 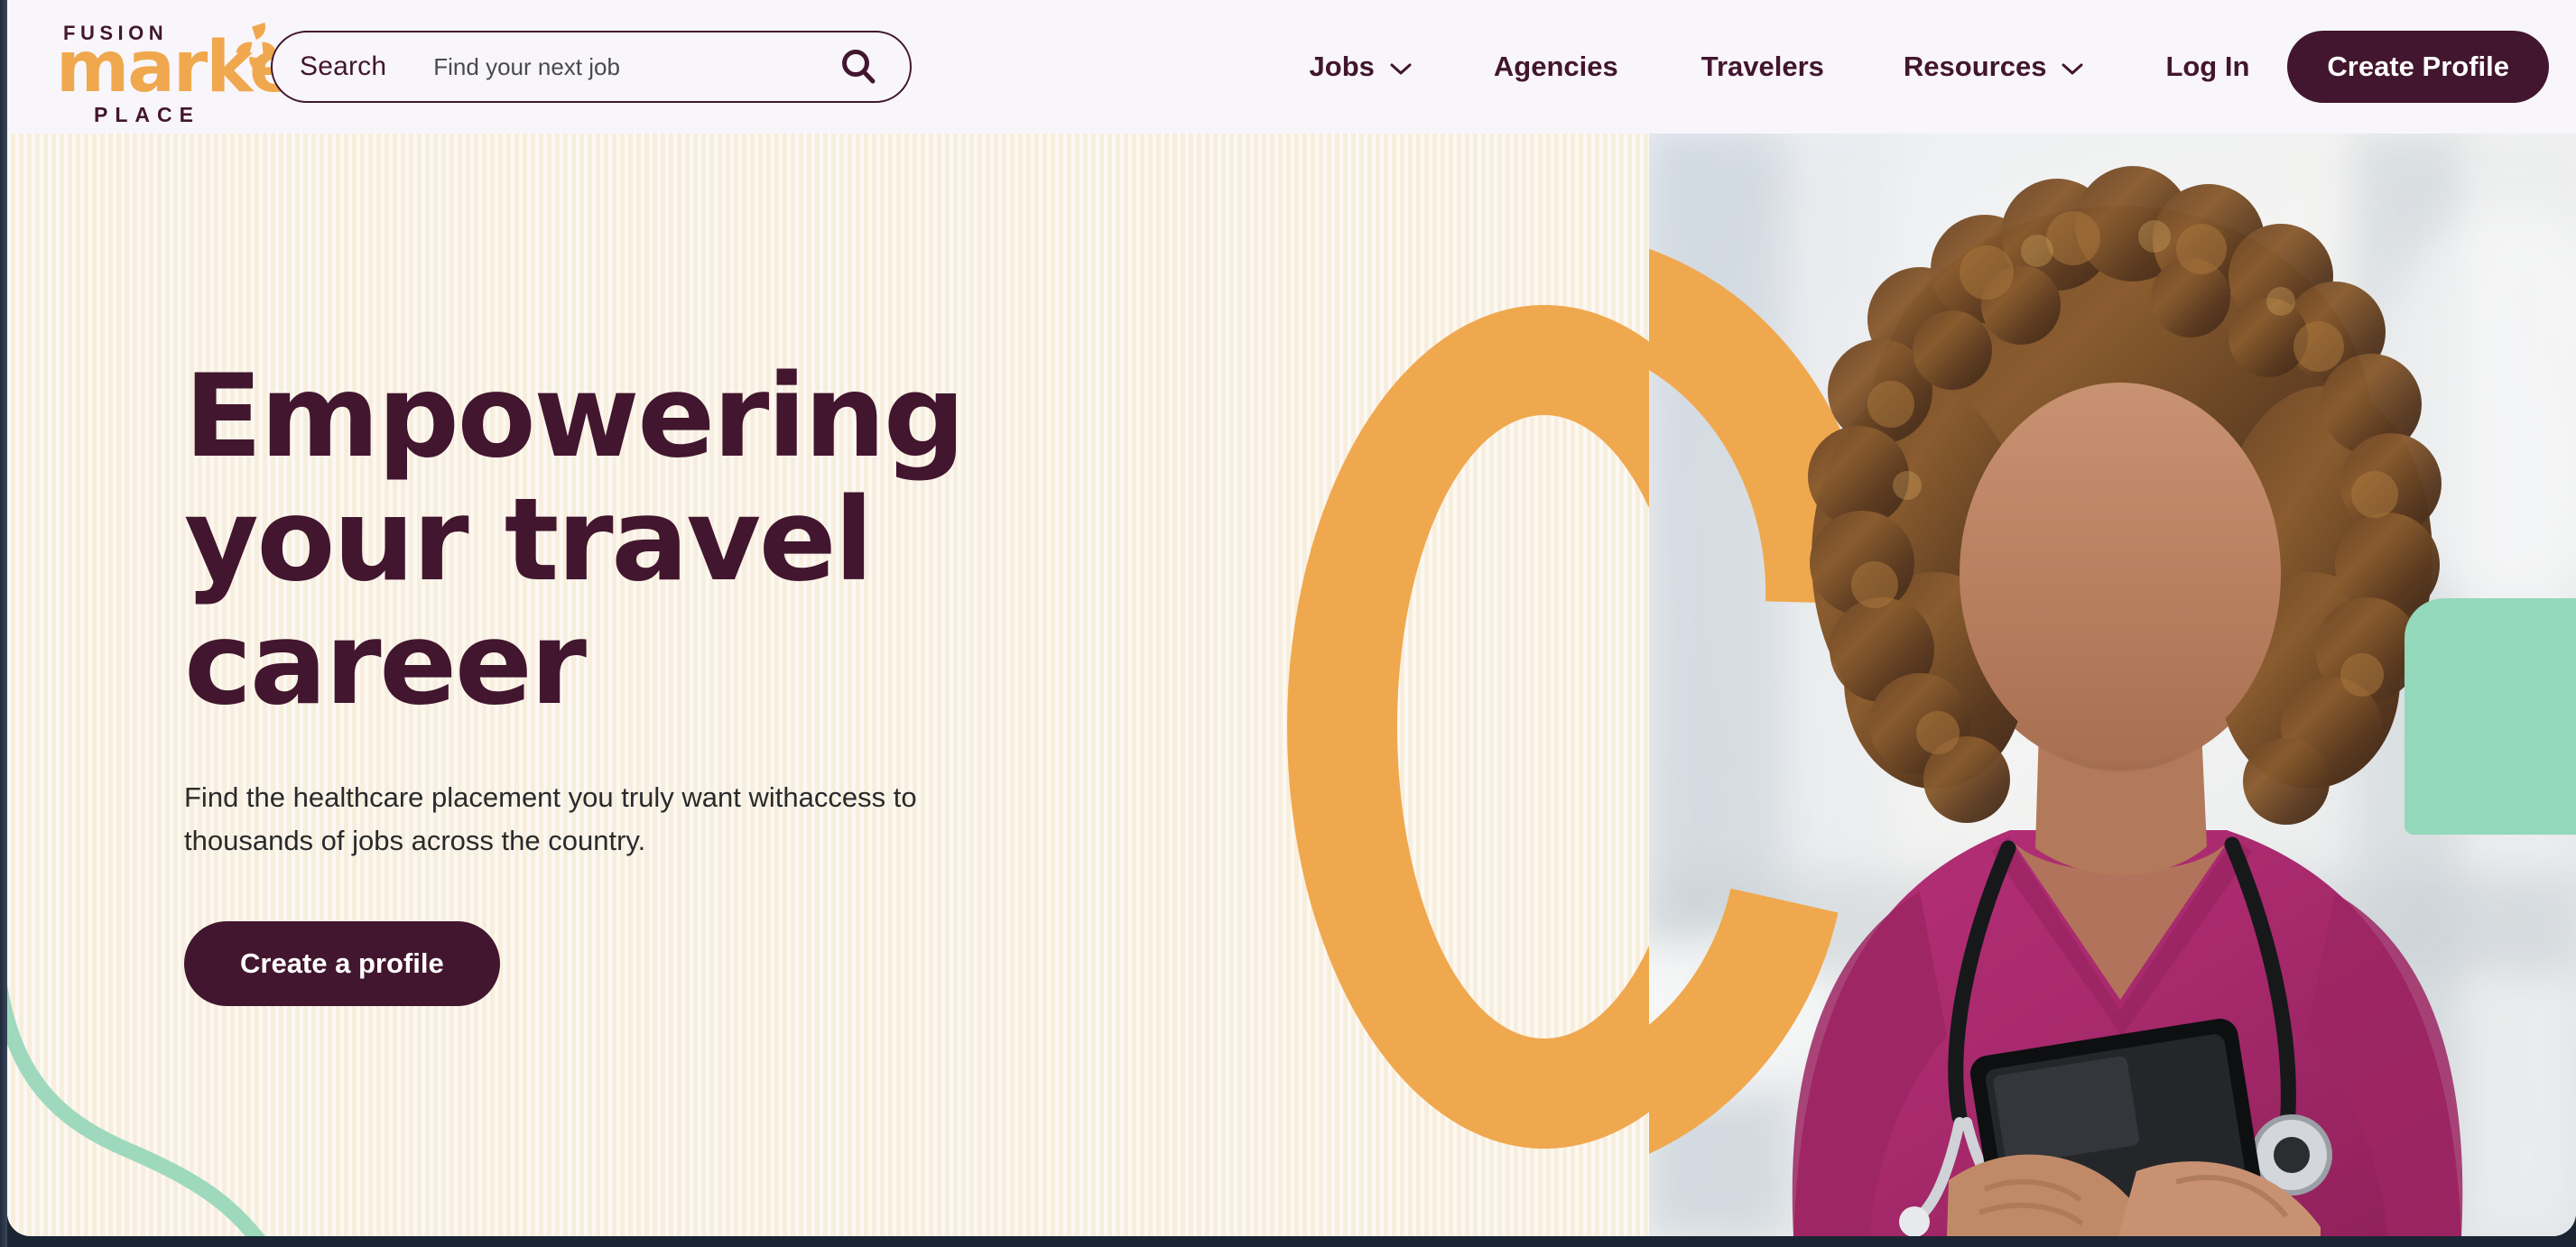 What do you see at coordinates (859, 67) in the screenshot?
I see `search-icon` at bounding box center [859, 67].